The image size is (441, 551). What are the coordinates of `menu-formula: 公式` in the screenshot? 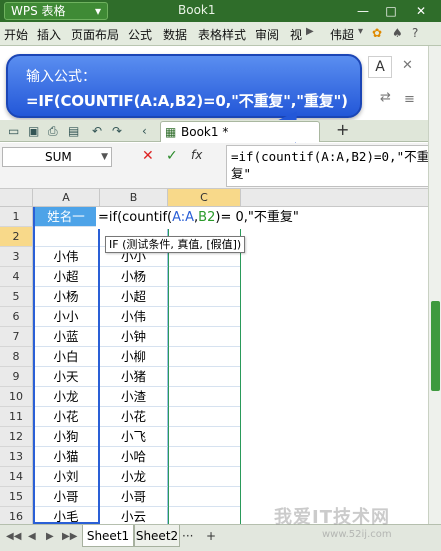 It's located at (140, 34).